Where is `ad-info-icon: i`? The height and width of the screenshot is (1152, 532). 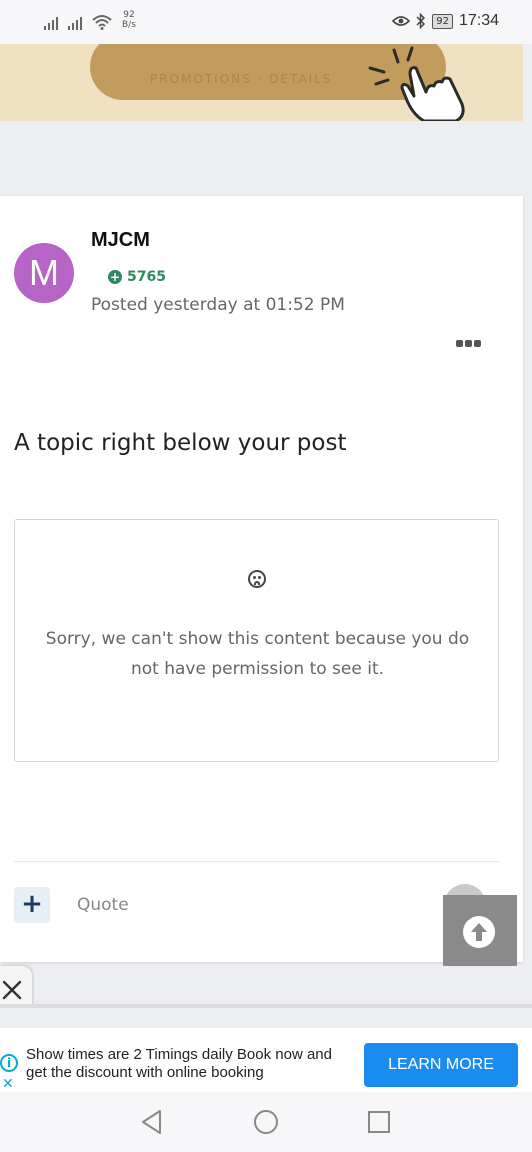
ad-info-icon: i is located at coordinates (9, 1063).